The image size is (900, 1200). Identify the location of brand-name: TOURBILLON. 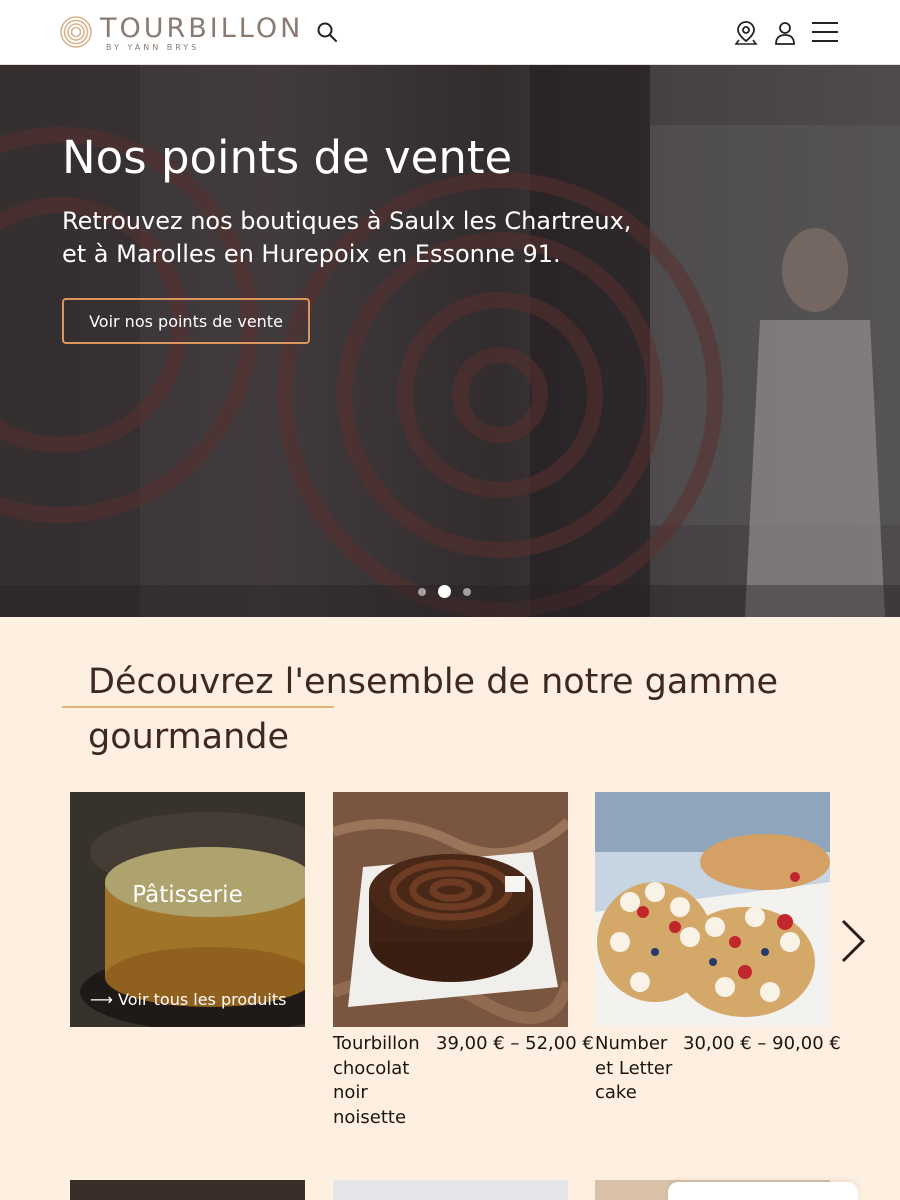
(202, 28).